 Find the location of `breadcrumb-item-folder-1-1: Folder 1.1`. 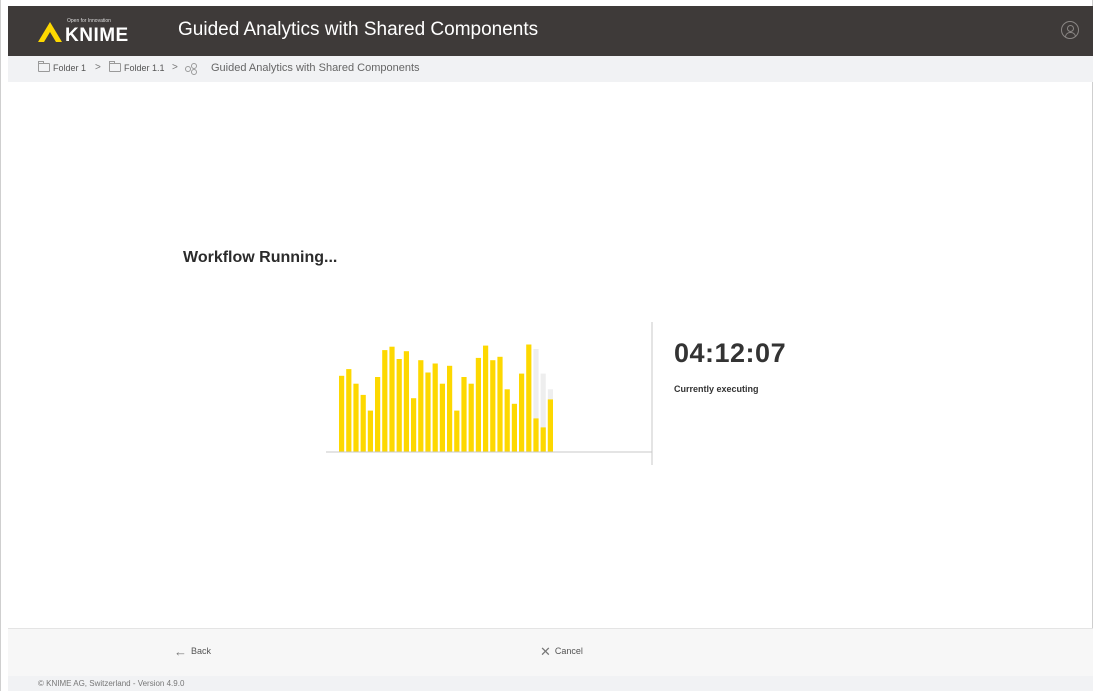

breadcrumb-item-folder-1-1: Folder 1.1 is located at coordinates (137, 67).